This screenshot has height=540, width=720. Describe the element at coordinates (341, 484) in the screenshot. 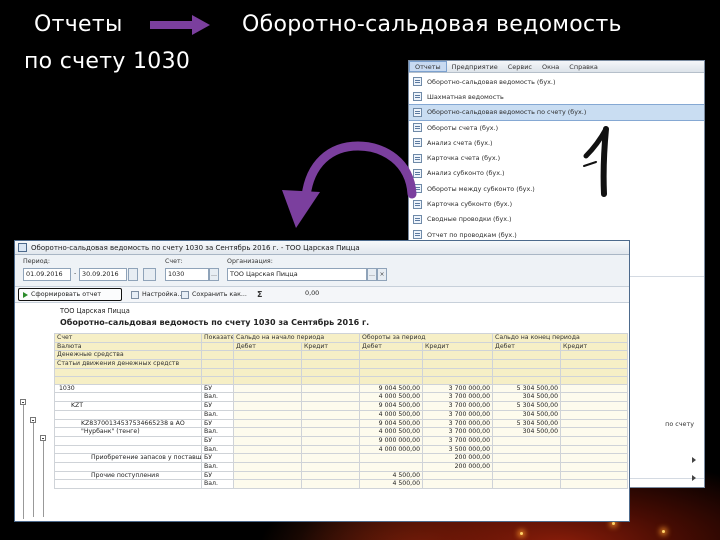

I see `table-row: Вал. 4 500,00` at that location.